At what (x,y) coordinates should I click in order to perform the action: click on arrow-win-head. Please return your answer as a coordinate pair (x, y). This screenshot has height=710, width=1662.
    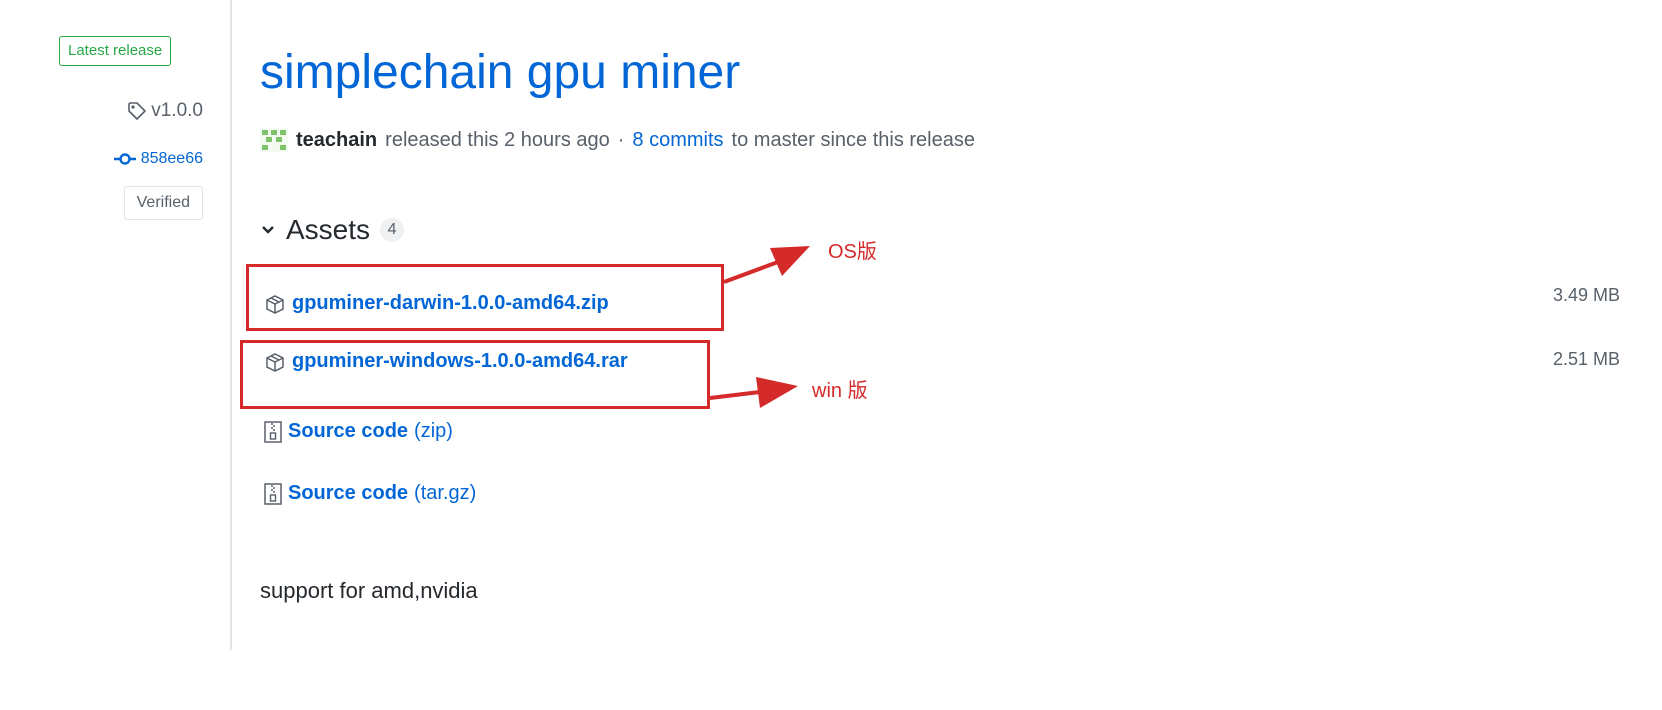
    Looking at the image, I should click on (777, 392).